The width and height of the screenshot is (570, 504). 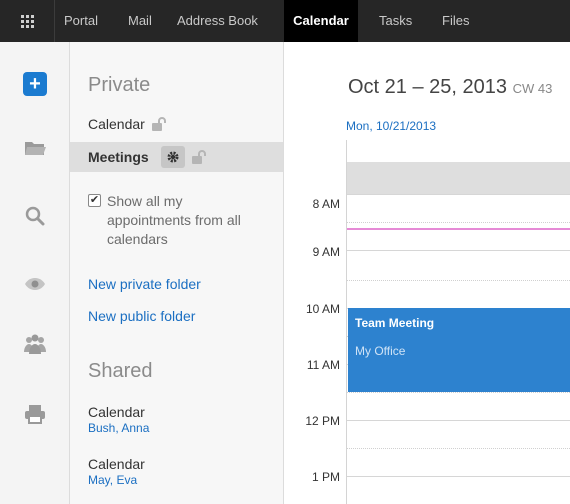 What do you see at coordinates (116, 124) in the screenshot?
I see `folder-label: Calendar` at bounding box center [116, 124].